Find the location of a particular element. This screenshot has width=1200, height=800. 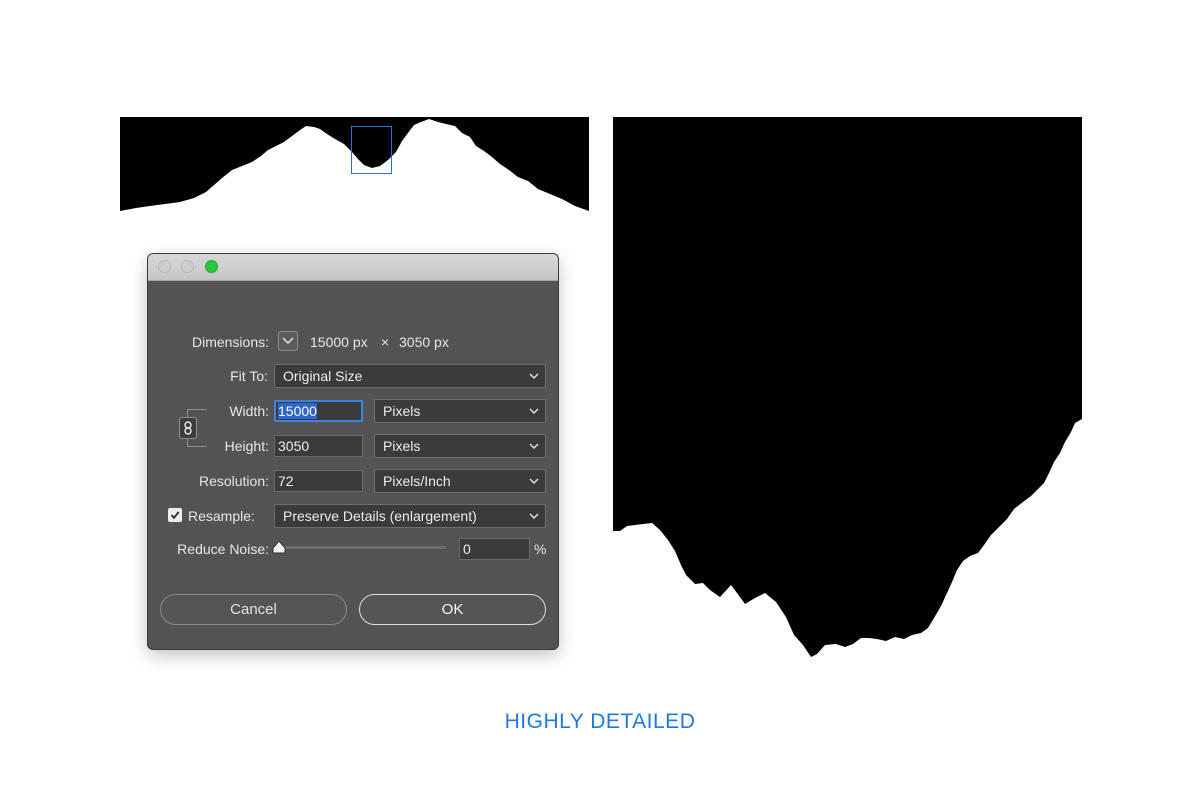

width-unit-select: Pixels is located at coordinates (460, 411).